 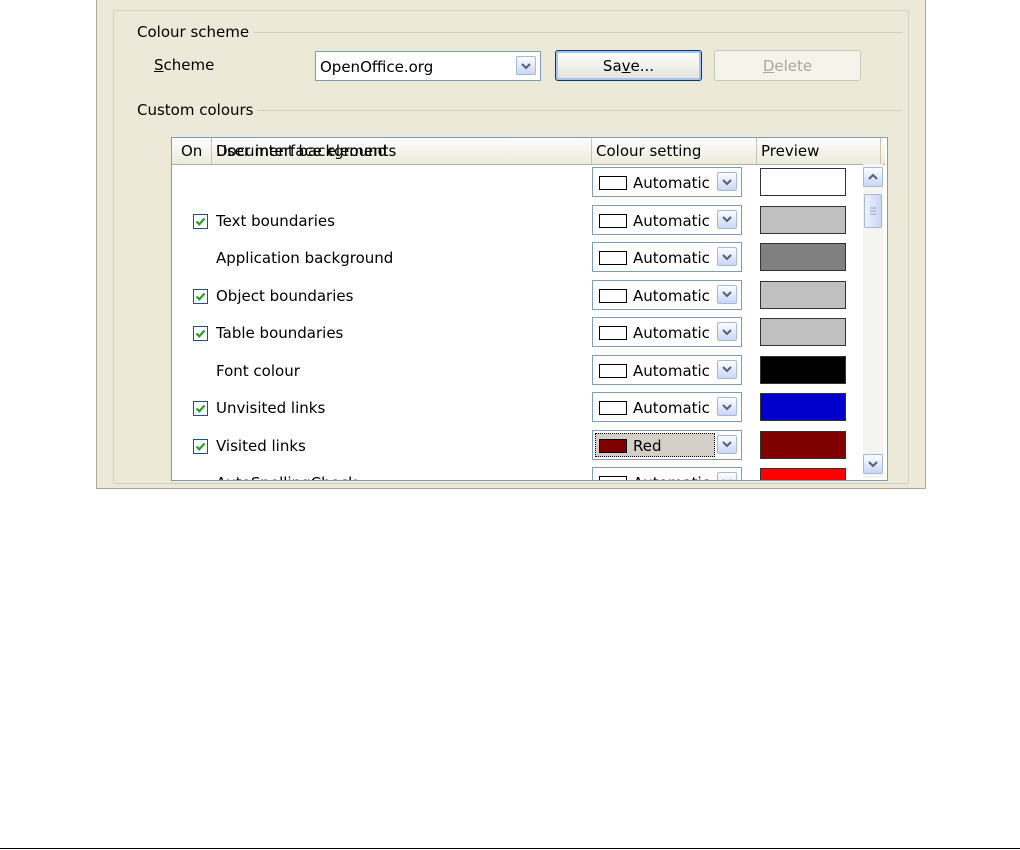 What do you see at coordinates (510, 848) in the screenshot?
I see `page-bottom-rule` at bounding box center [510, 848].